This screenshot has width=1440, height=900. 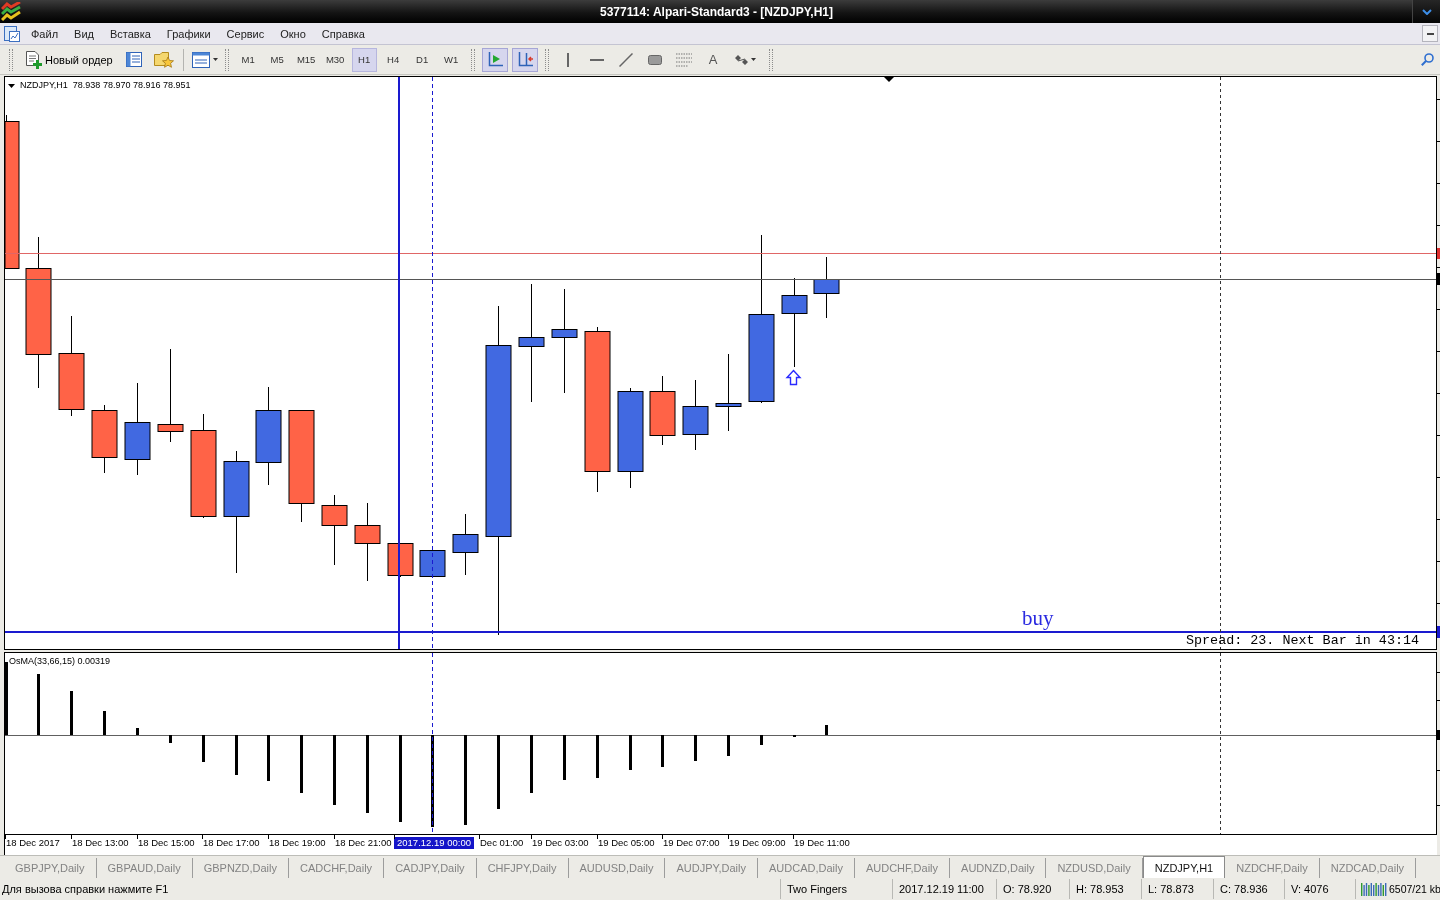 What do you see at coordinates (944, 889) in the screenshot?
I see `bar-time: 2017.12.19 11:00` at bounding box center [944, 889].